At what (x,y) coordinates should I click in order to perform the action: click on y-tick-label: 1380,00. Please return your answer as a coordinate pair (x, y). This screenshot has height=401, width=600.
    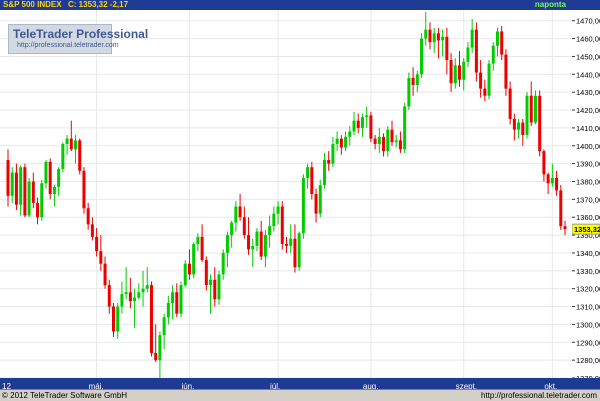
    Looking at the image, I should click on (588, 181).